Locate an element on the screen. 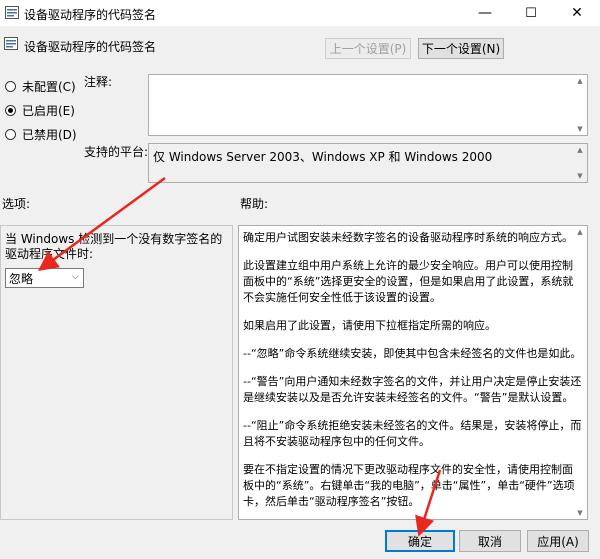 Image resolution: width=600 pixels, height=559 pixels. radio-enabled: 已启用(E) is located at coordinates (40, 110).